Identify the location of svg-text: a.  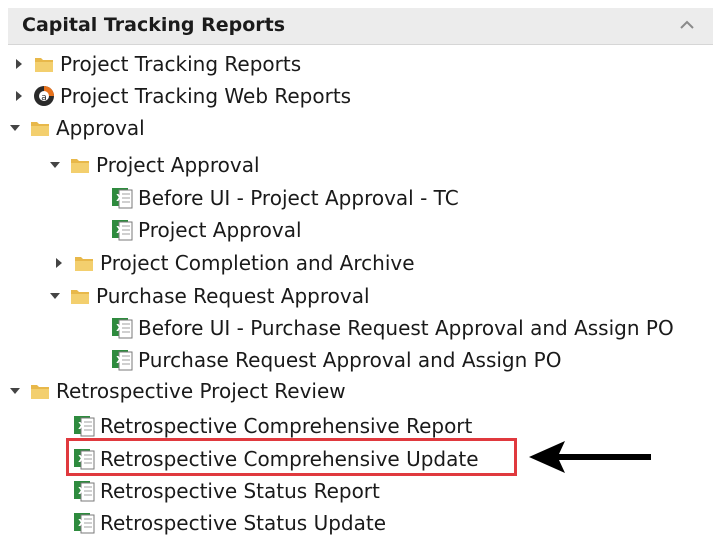
(44, 98).